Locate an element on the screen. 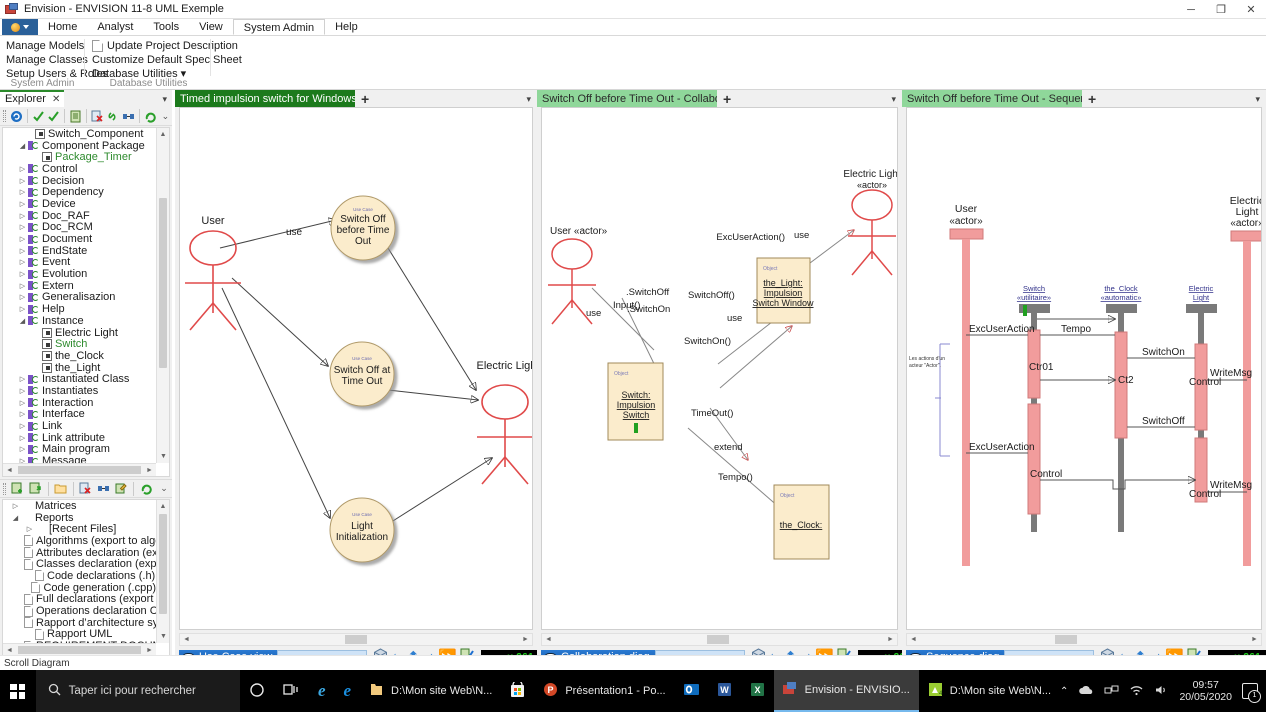 Image resolution: width=1266 pixels, height=712 pixels. model-tree-vscrollbar: ▲ ▼ is located at coordinates (162, 295).